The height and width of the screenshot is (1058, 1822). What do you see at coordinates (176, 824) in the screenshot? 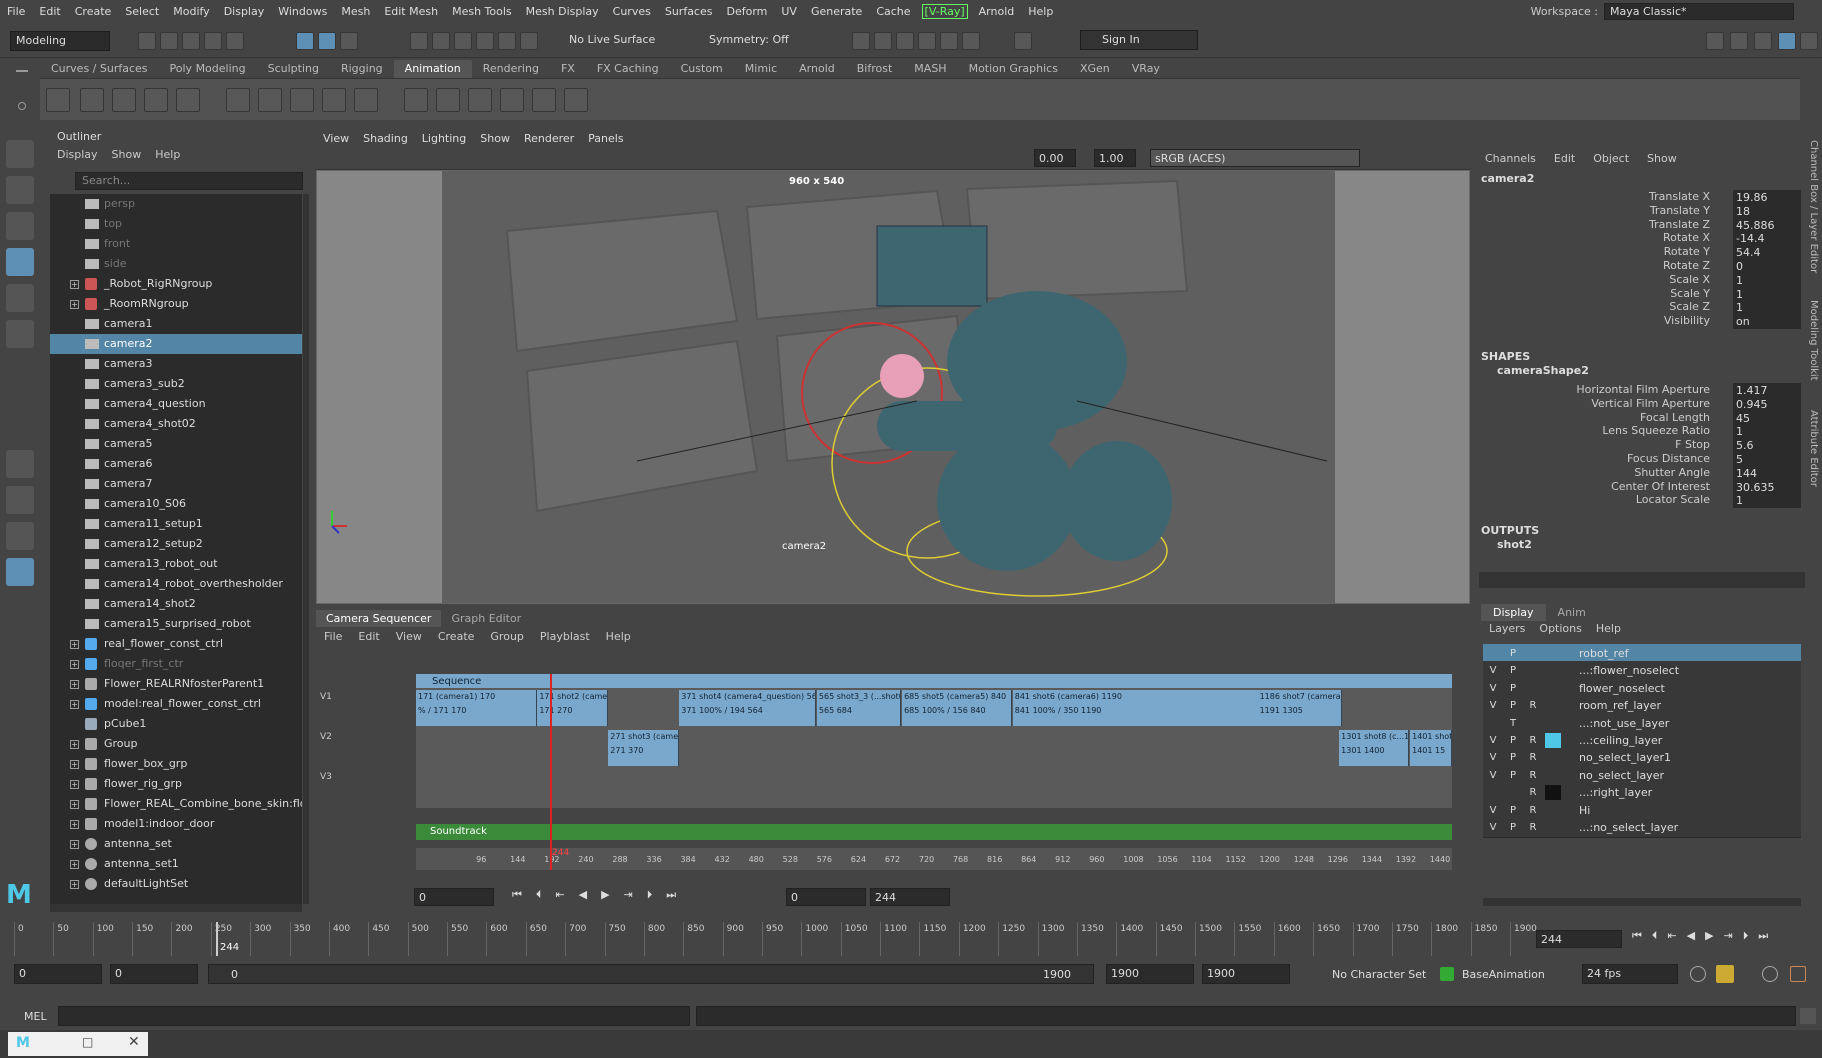
I see `outliner-item: + model1:indoor_door` at bounding box center [176, 824].